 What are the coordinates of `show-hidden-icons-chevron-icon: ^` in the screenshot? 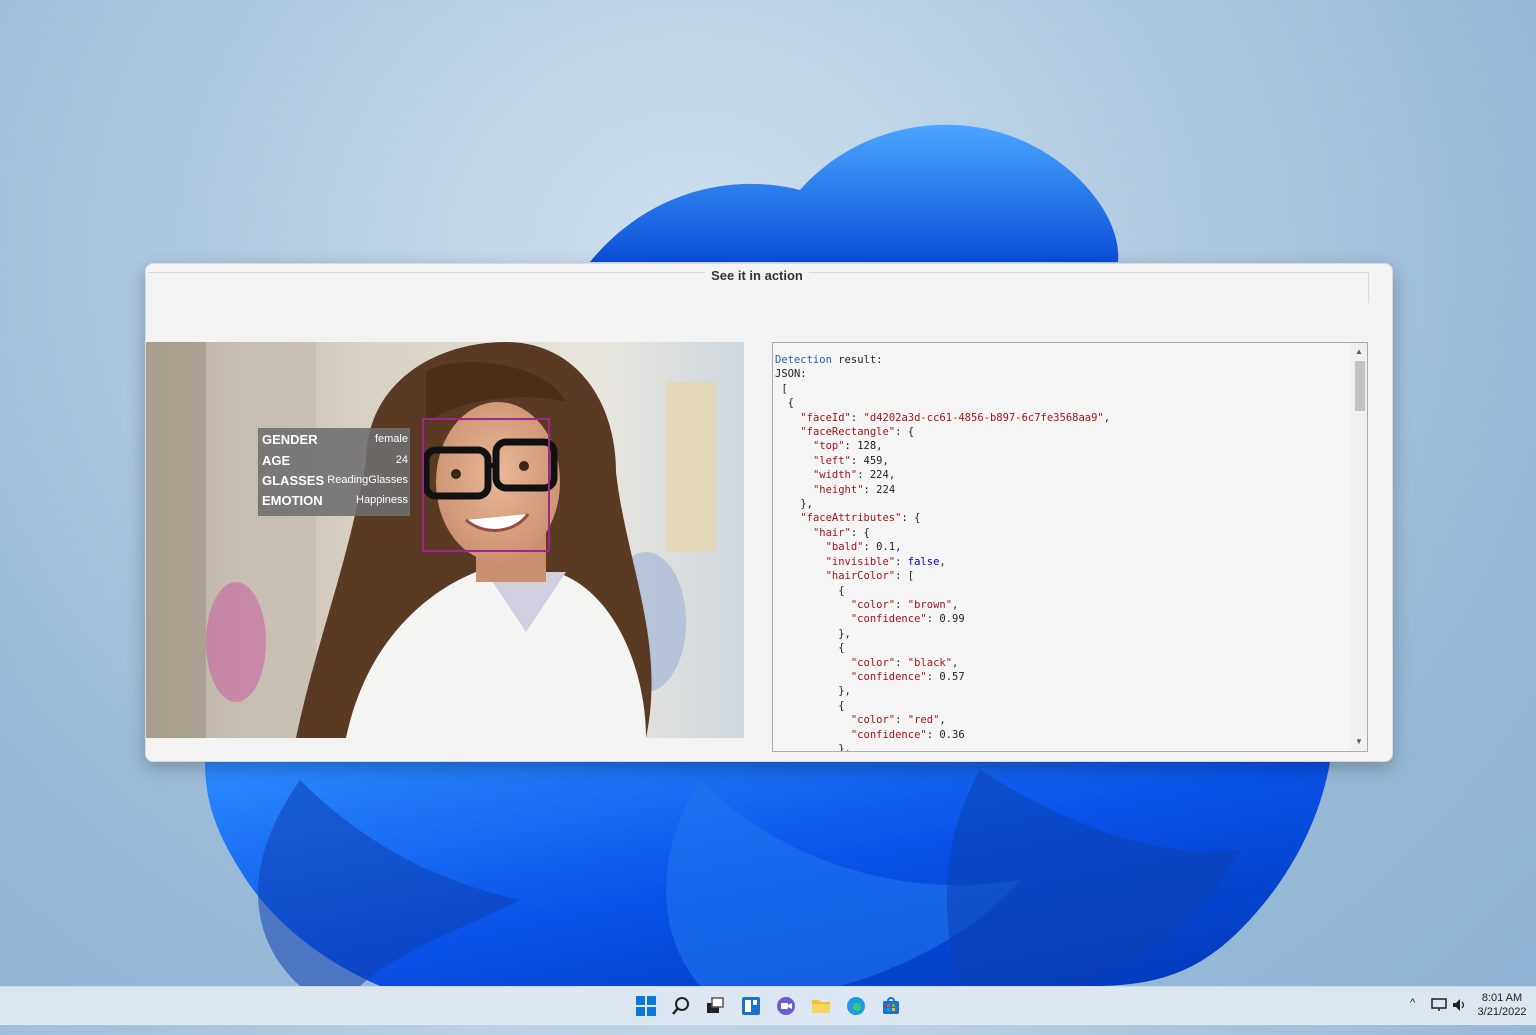 It's located at (1417, 1016).